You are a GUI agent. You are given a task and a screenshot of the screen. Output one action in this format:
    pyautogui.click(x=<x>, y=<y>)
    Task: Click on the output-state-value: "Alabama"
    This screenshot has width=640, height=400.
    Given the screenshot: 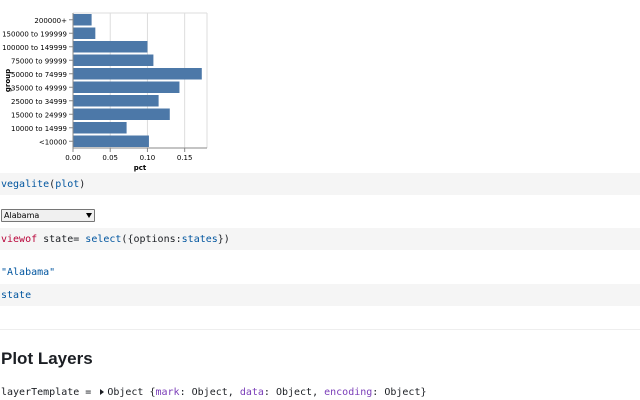 What is the action you would take?
    pyautogui.click(x=320, y=272)
    